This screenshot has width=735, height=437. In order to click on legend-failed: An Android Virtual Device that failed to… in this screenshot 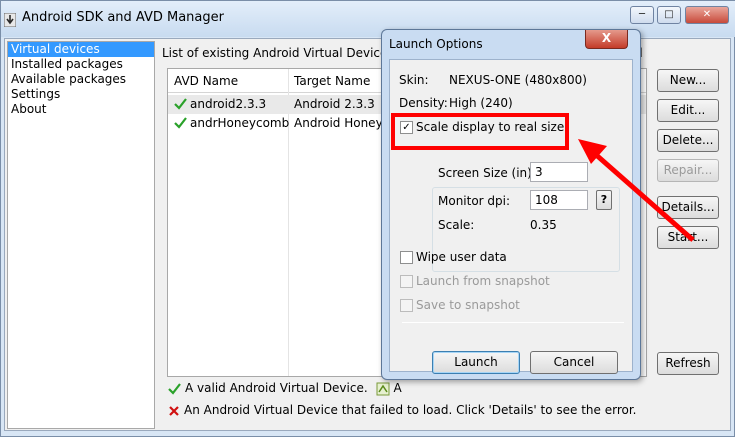, I will do `click(402, 410)`.